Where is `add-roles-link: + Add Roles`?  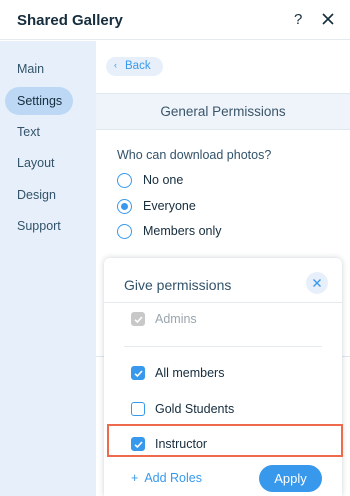
add-roles-link: + Add Roles is located at coordinates (166, 478).